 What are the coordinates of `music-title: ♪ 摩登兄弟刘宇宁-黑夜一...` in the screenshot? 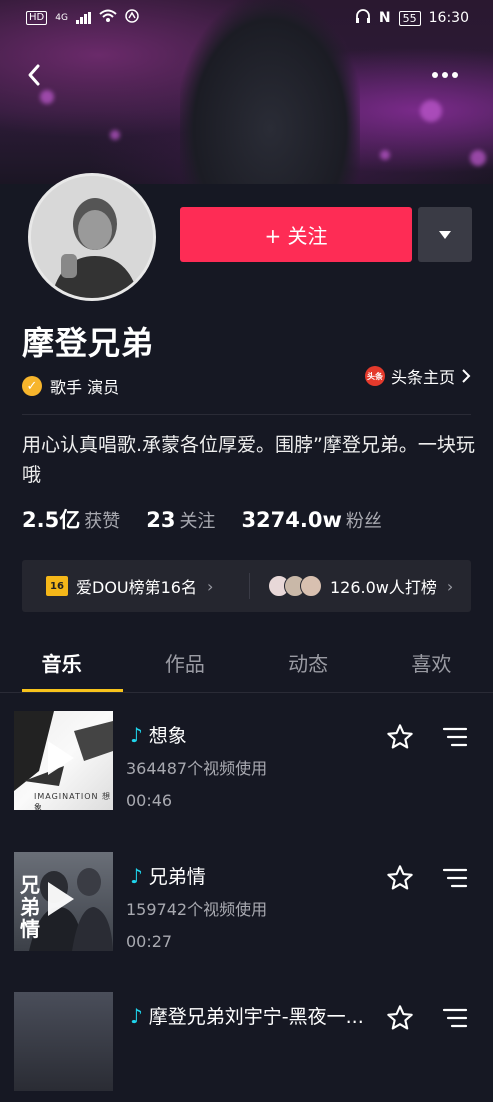 It's located at (247, 1015).